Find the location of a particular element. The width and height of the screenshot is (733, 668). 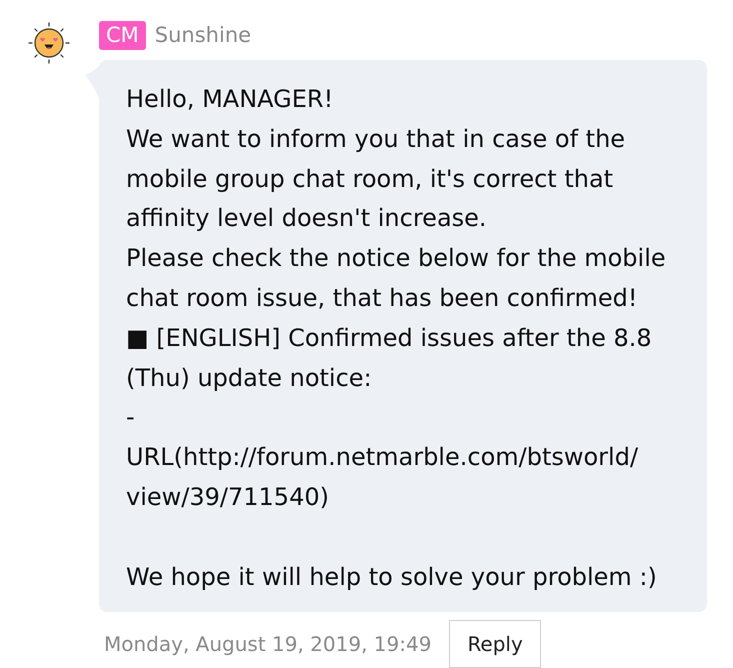

reply-button: Reply is located at coordinates (495, 644).